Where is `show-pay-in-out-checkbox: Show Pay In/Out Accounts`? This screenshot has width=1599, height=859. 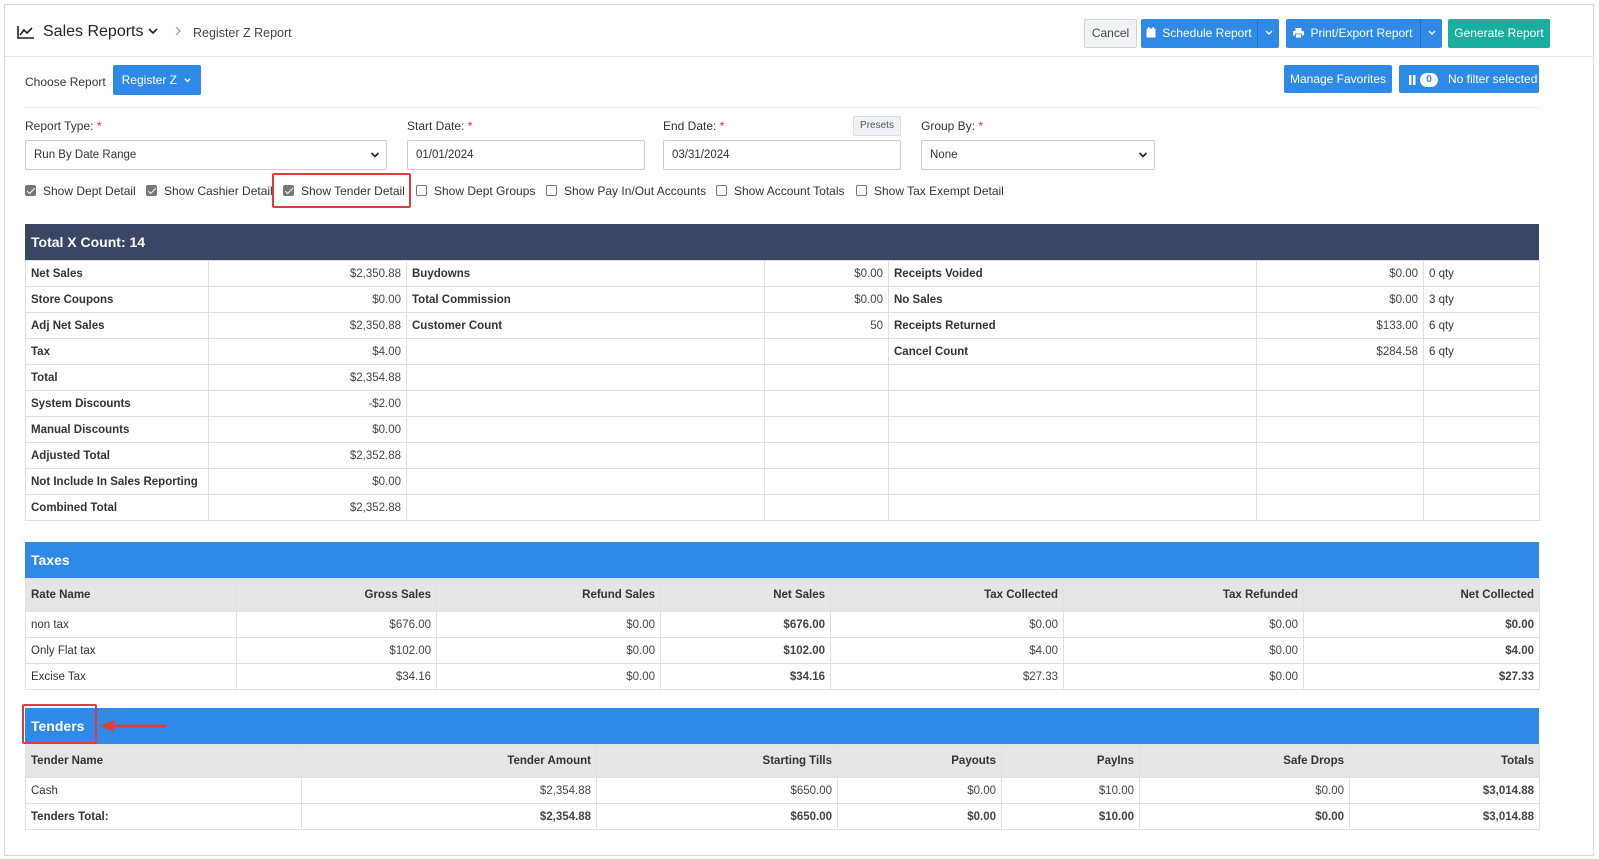
show-pay-in-out-checkbox: Show Pay In/Out Accounts is located at coordinates (626, 192).